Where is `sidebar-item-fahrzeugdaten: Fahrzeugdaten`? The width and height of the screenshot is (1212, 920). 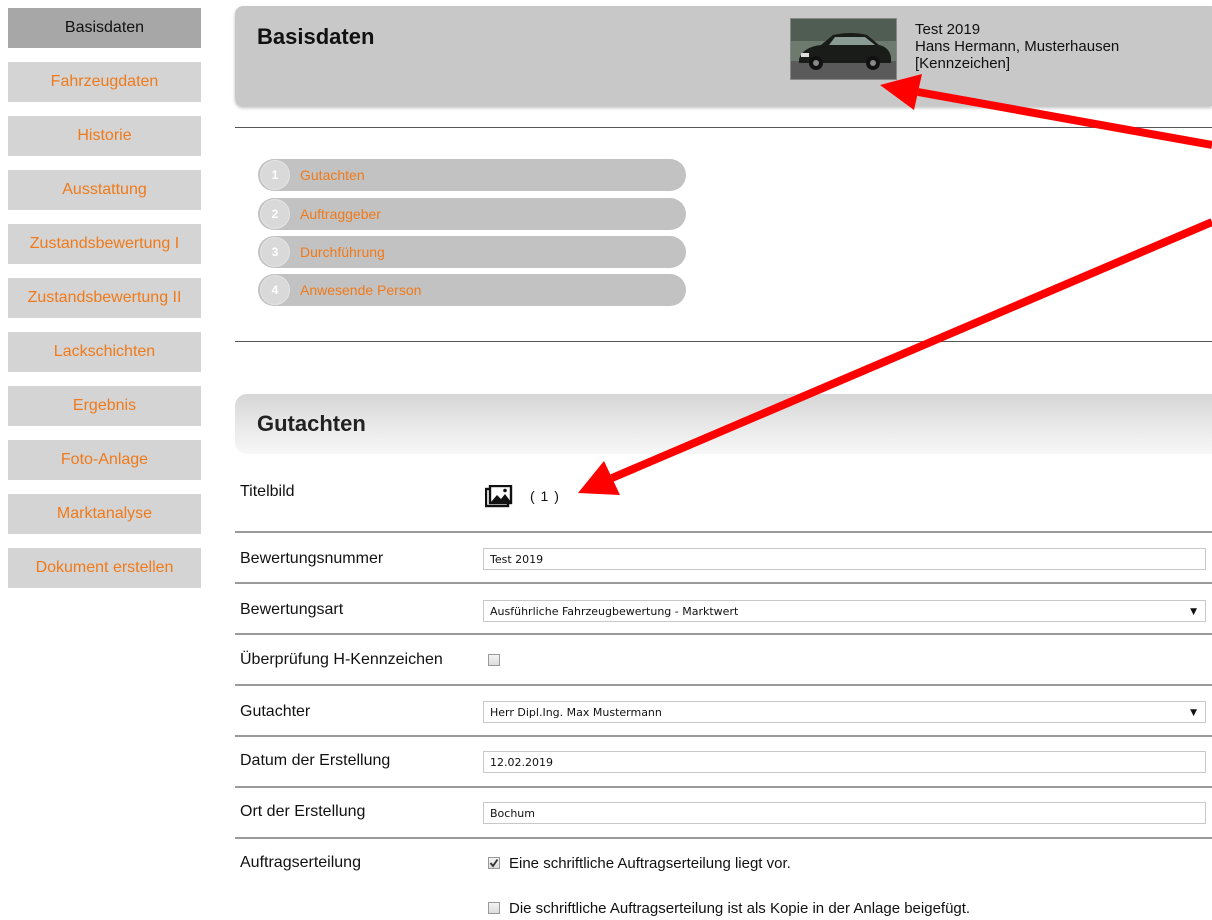 sidebar-item-fahrzeugdaten: Fahrzeugdaten is located at coordinates (104, 82).